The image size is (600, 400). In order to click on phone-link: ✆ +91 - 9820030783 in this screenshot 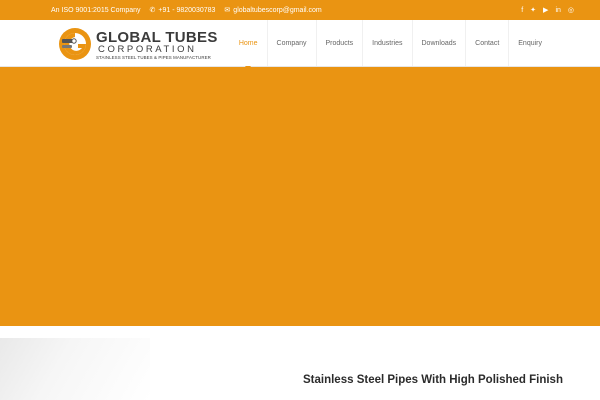, I will do `click(182, 10)`.